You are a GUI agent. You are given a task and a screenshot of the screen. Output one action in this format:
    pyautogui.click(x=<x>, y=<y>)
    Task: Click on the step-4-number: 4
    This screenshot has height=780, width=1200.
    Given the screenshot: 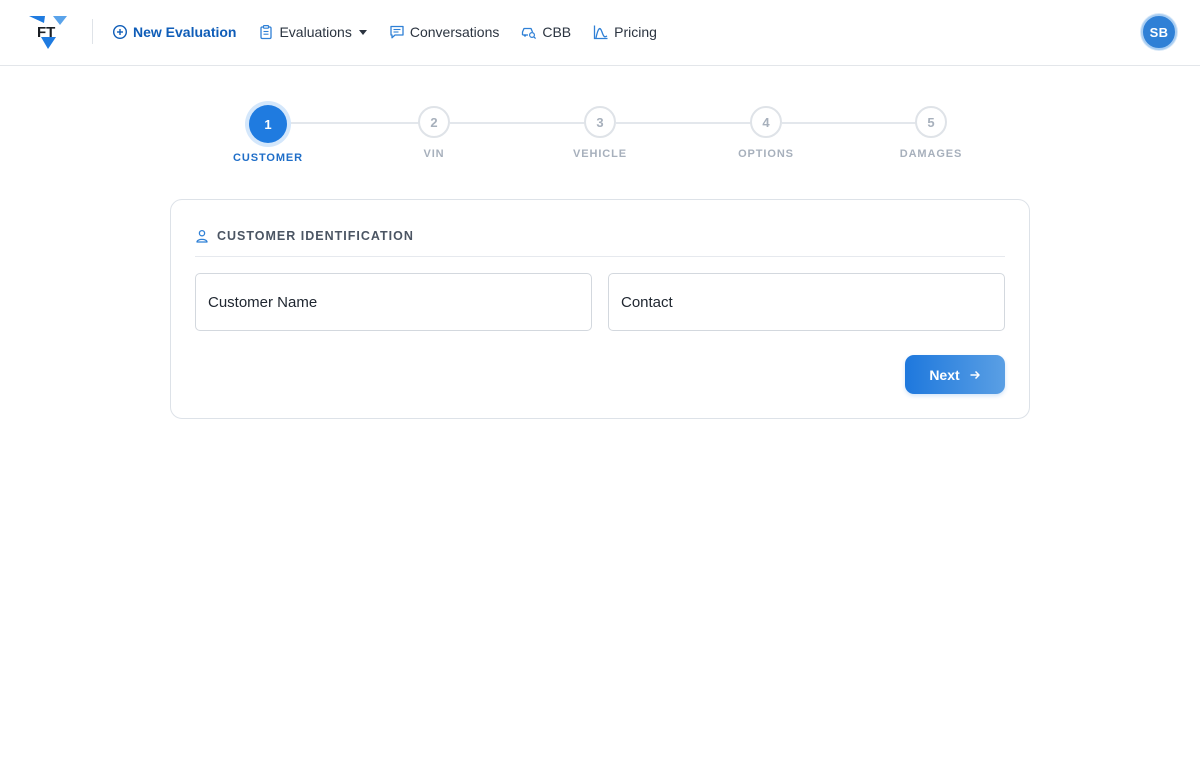 What is the action you would take?
    pyautogui.click(x=766, y=122)
    